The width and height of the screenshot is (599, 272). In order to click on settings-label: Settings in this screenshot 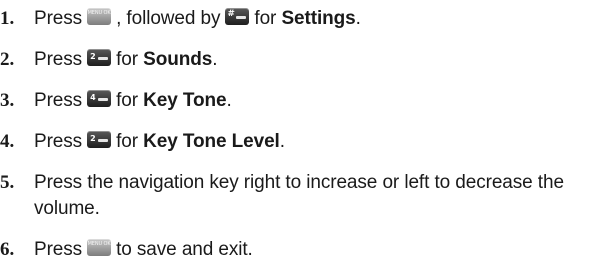, I will do `click(318, 18)`.